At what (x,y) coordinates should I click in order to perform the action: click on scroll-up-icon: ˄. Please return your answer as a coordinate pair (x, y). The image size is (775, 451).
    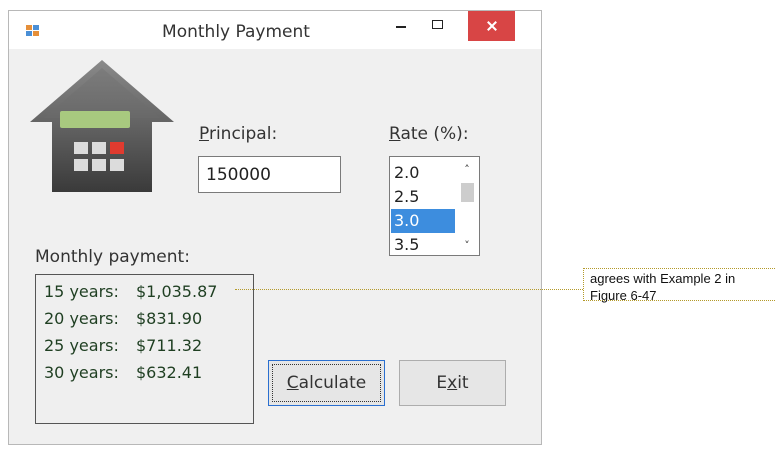
    Looking at the image, I should click on (467, 170).